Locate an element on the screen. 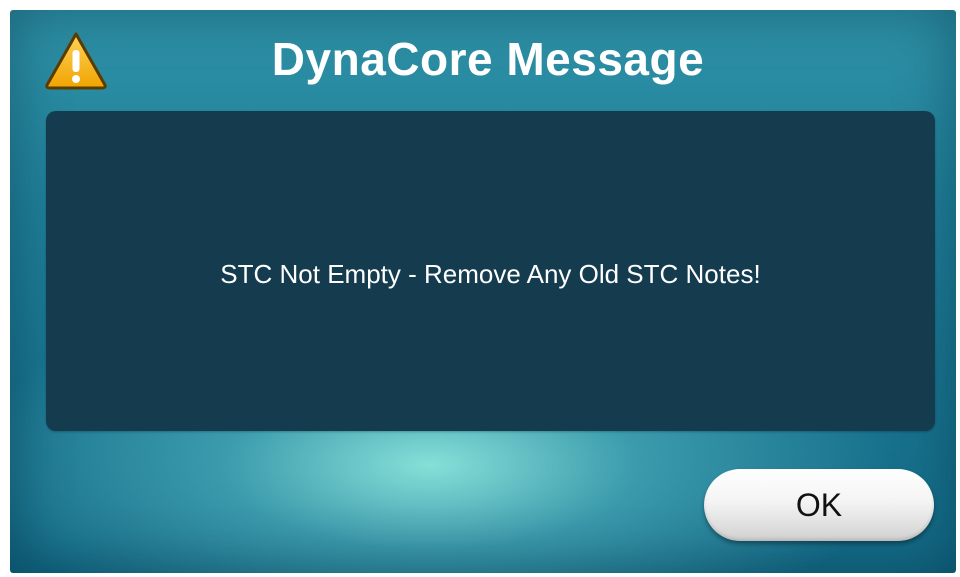  ok-button: OK is located at coordinates (819, 505).